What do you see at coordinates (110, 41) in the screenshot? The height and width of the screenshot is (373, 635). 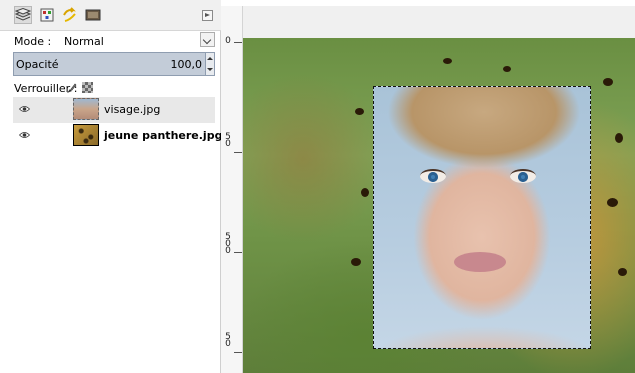 I see `mode-row: Mode : Normal` at bounding box center [110, 41].